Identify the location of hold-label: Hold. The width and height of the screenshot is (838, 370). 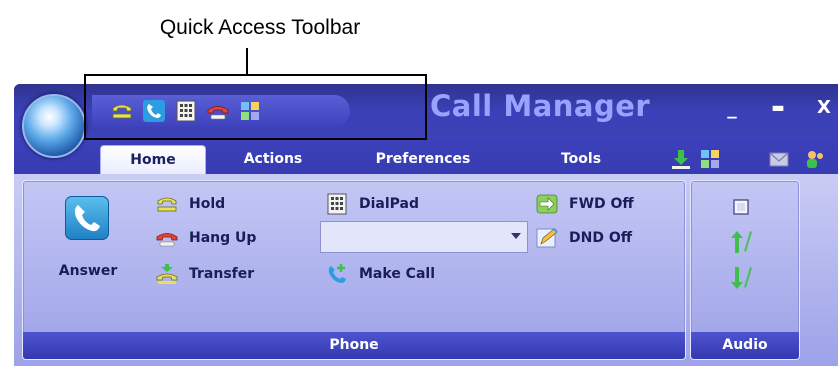
(207, 204).